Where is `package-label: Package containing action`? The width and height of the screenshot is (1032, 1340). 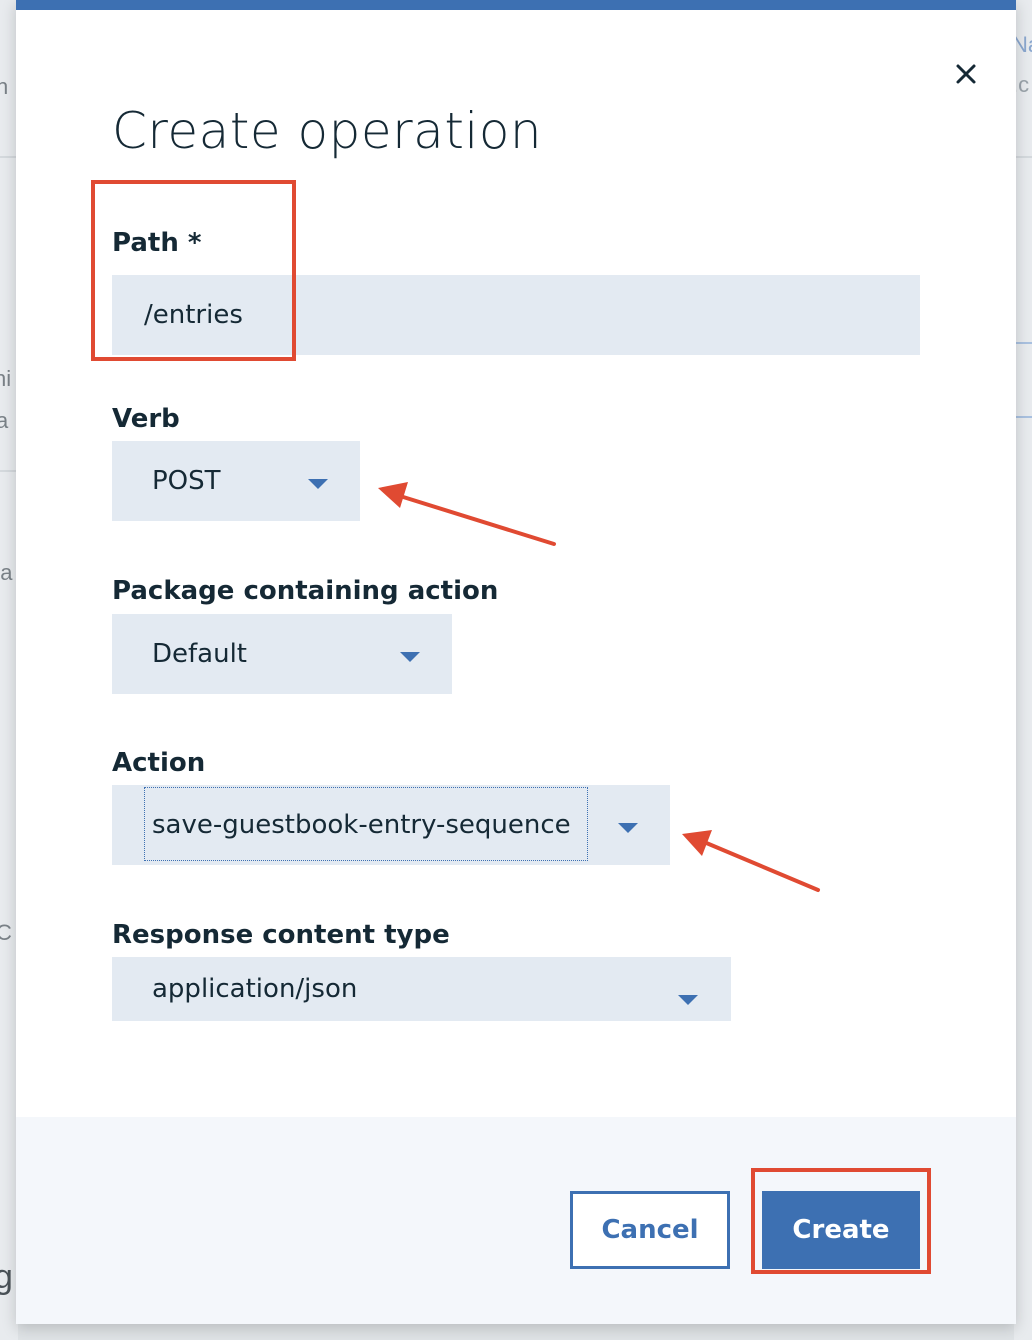 package-label: Package containing action is located at coordinates (305, 591).